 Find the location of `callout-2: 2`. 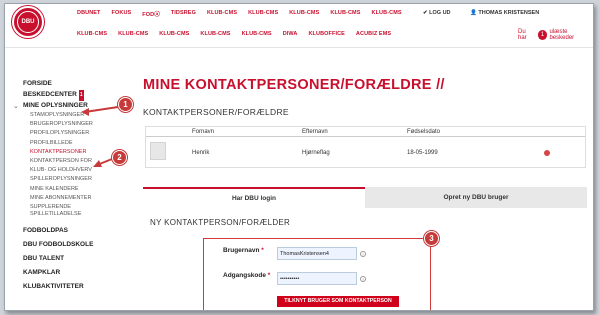

callout-2: 2 is located at coordinates (119, 157).